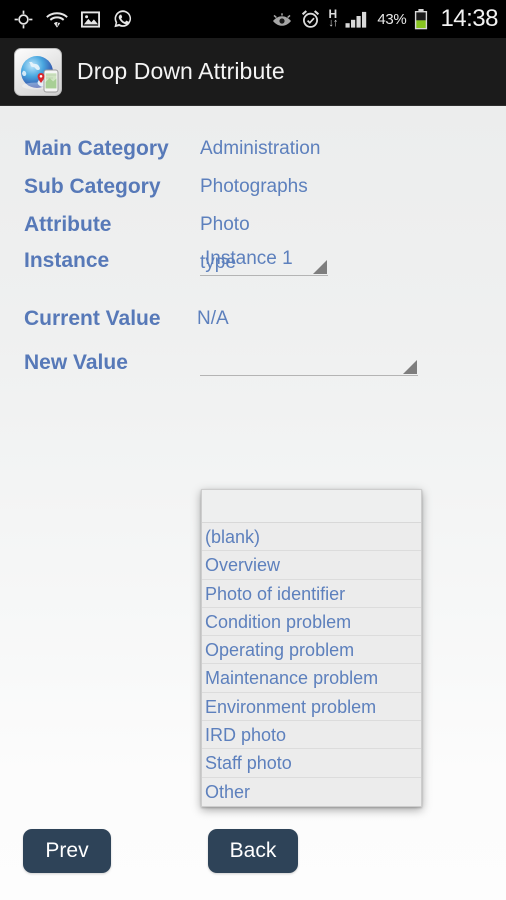 The width and height of the screenshot is (506, 900). I want to click on new-value-label: New Value, so click(76, 362).